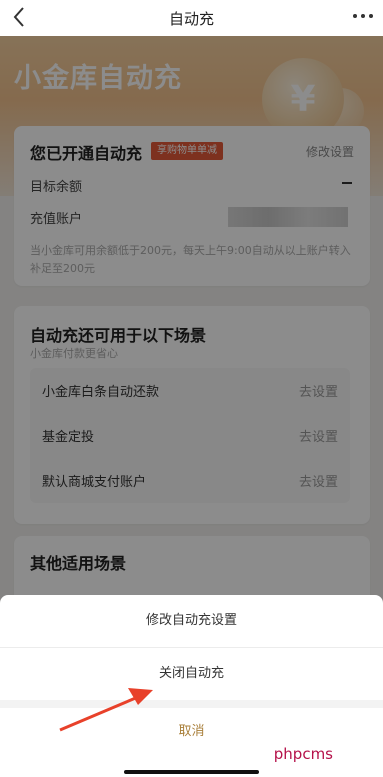 This screenshot has width=383, height=777. Describe the element at coordinates (191, 674) in the screenshot. I see `close-auto-recharge-button: 关闭自动充` at that location.